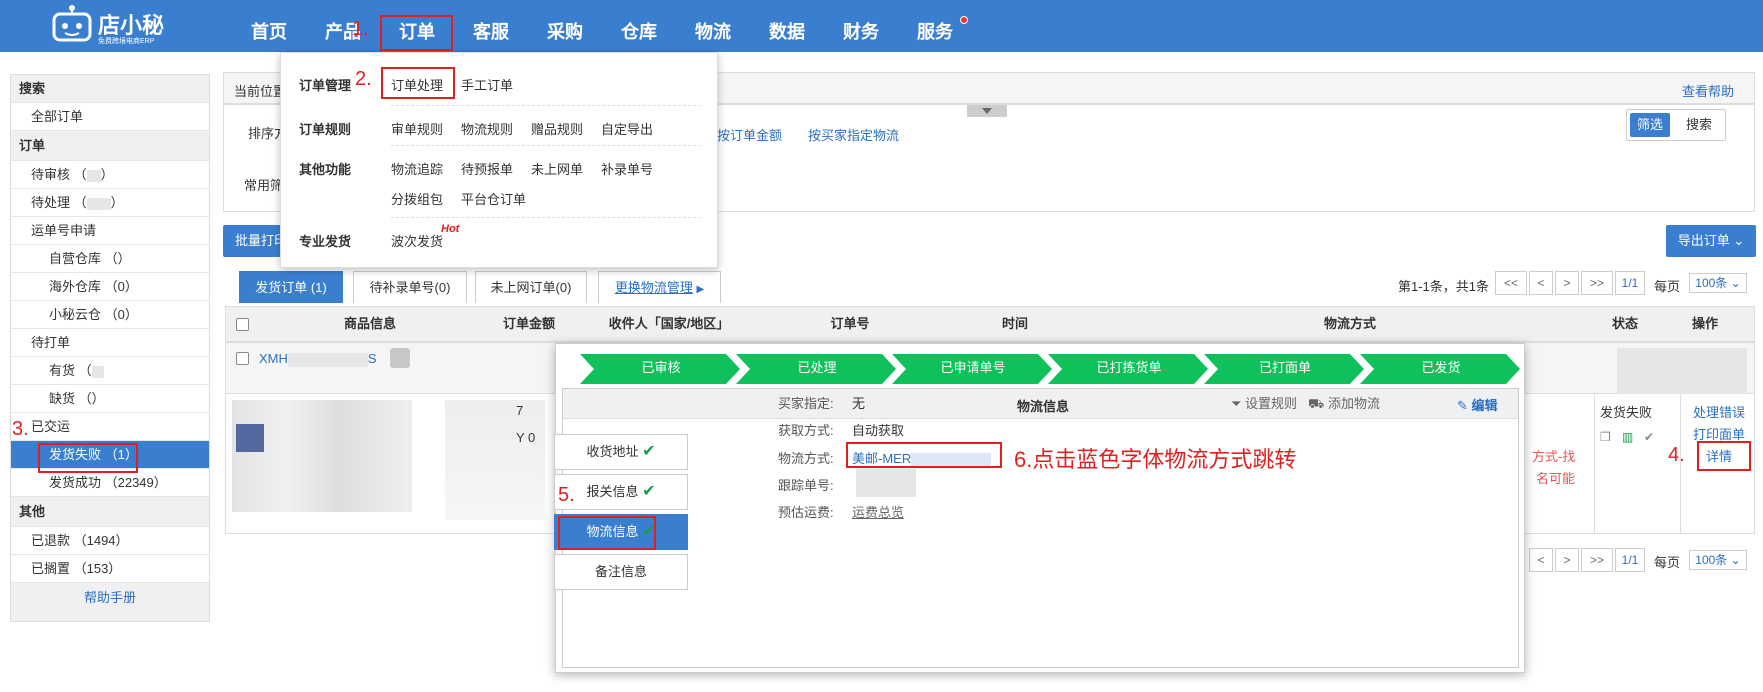 This screenshot has height=692, width=1763. What do you see at coordinates (110, 512) in the screenshot?
I see `sidebar-head-other: 其他` at bounding box center [110, 512].